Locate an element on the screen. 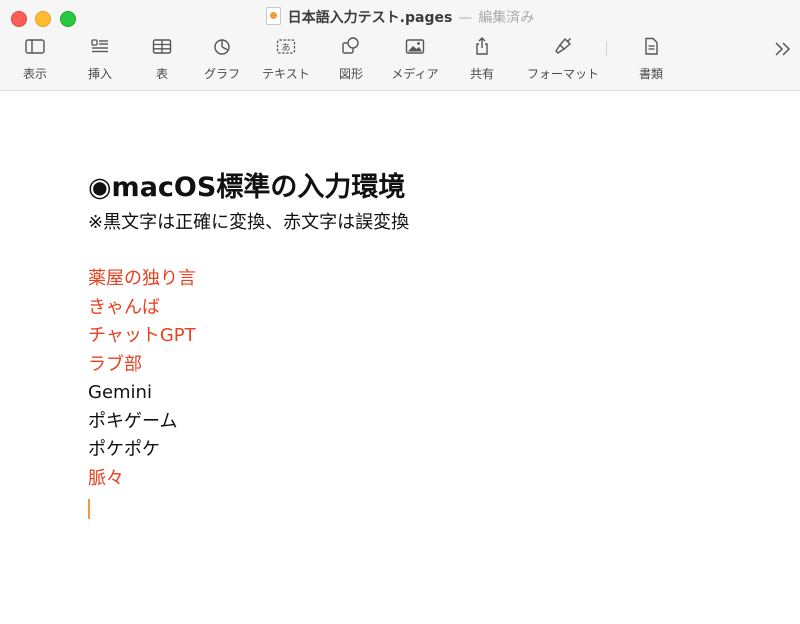  list-item: ラブ部 is located at coordinates (418, 365).